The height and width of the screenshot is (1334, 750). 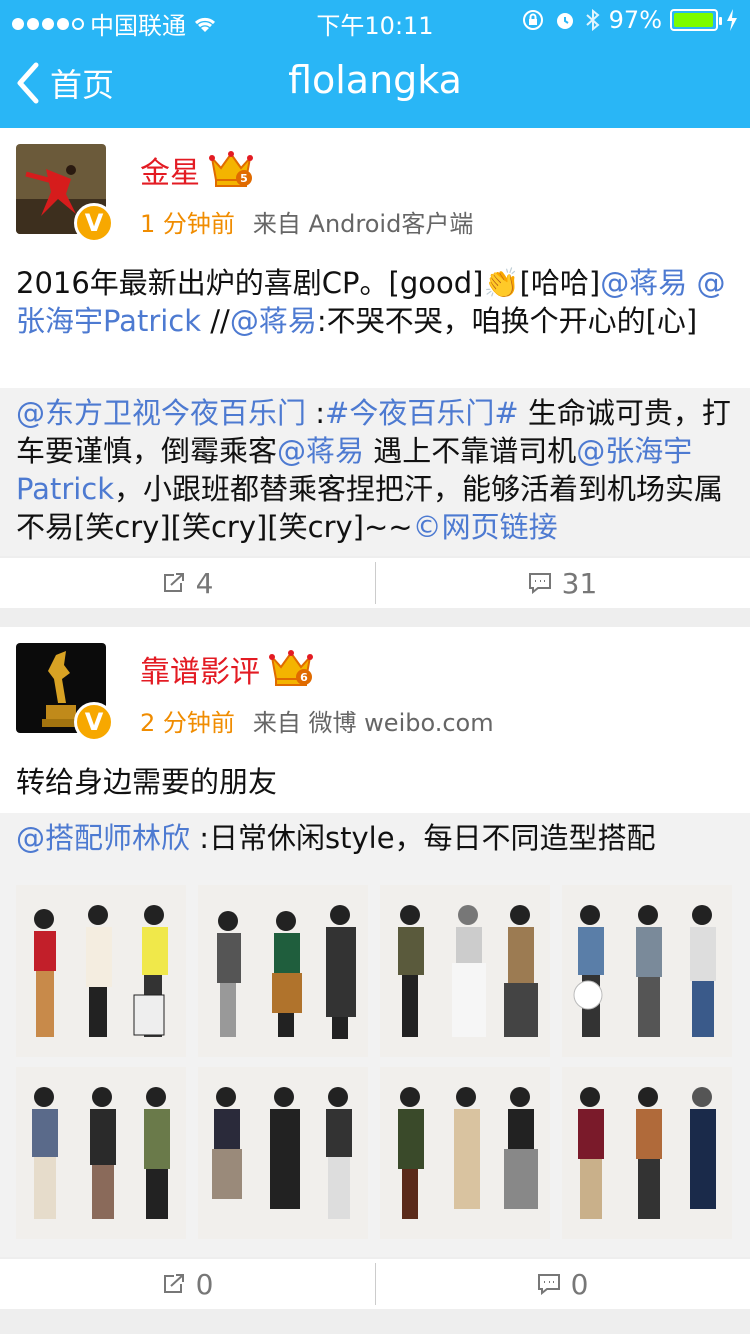 What do you see at coordinates (204, 583) in the screenshot?
I see `repost-count: 4` at bounding box center [204, 583].